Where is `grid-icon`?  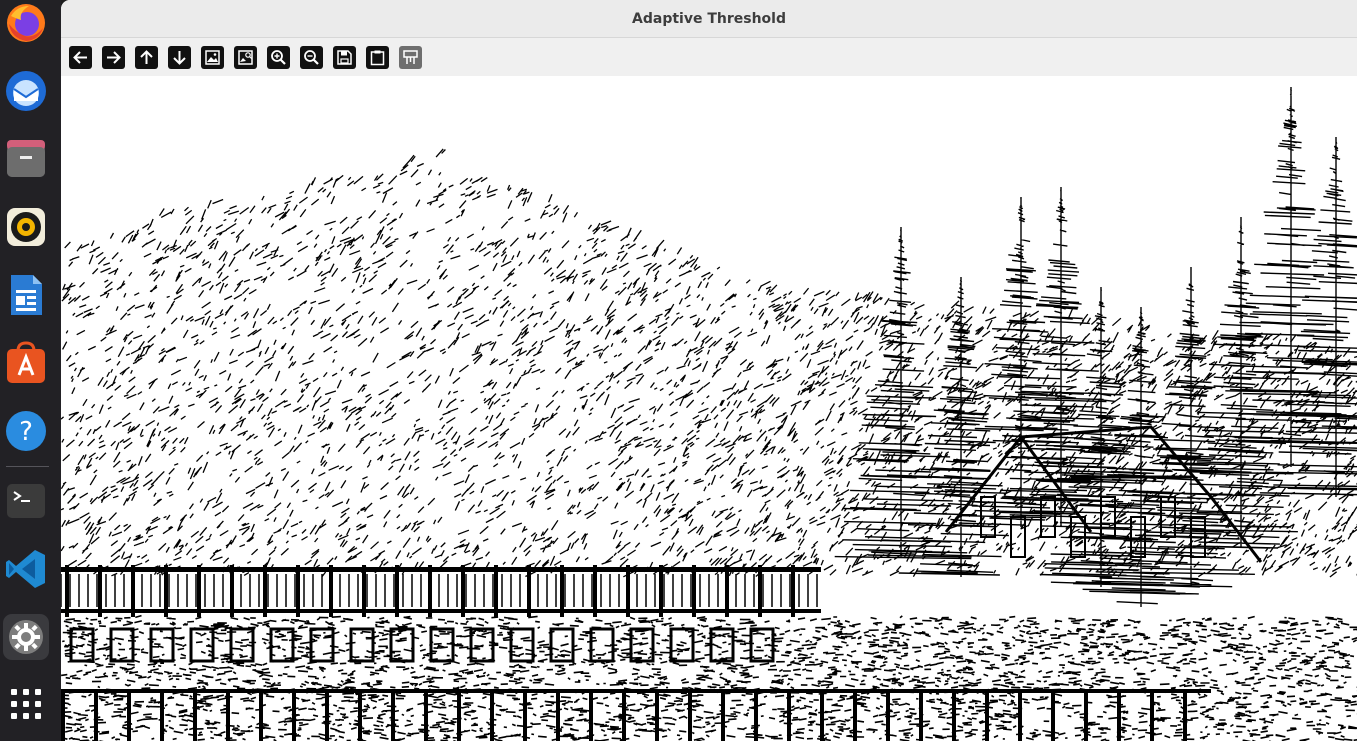
grid-icon is located at coordinates (26, 704).